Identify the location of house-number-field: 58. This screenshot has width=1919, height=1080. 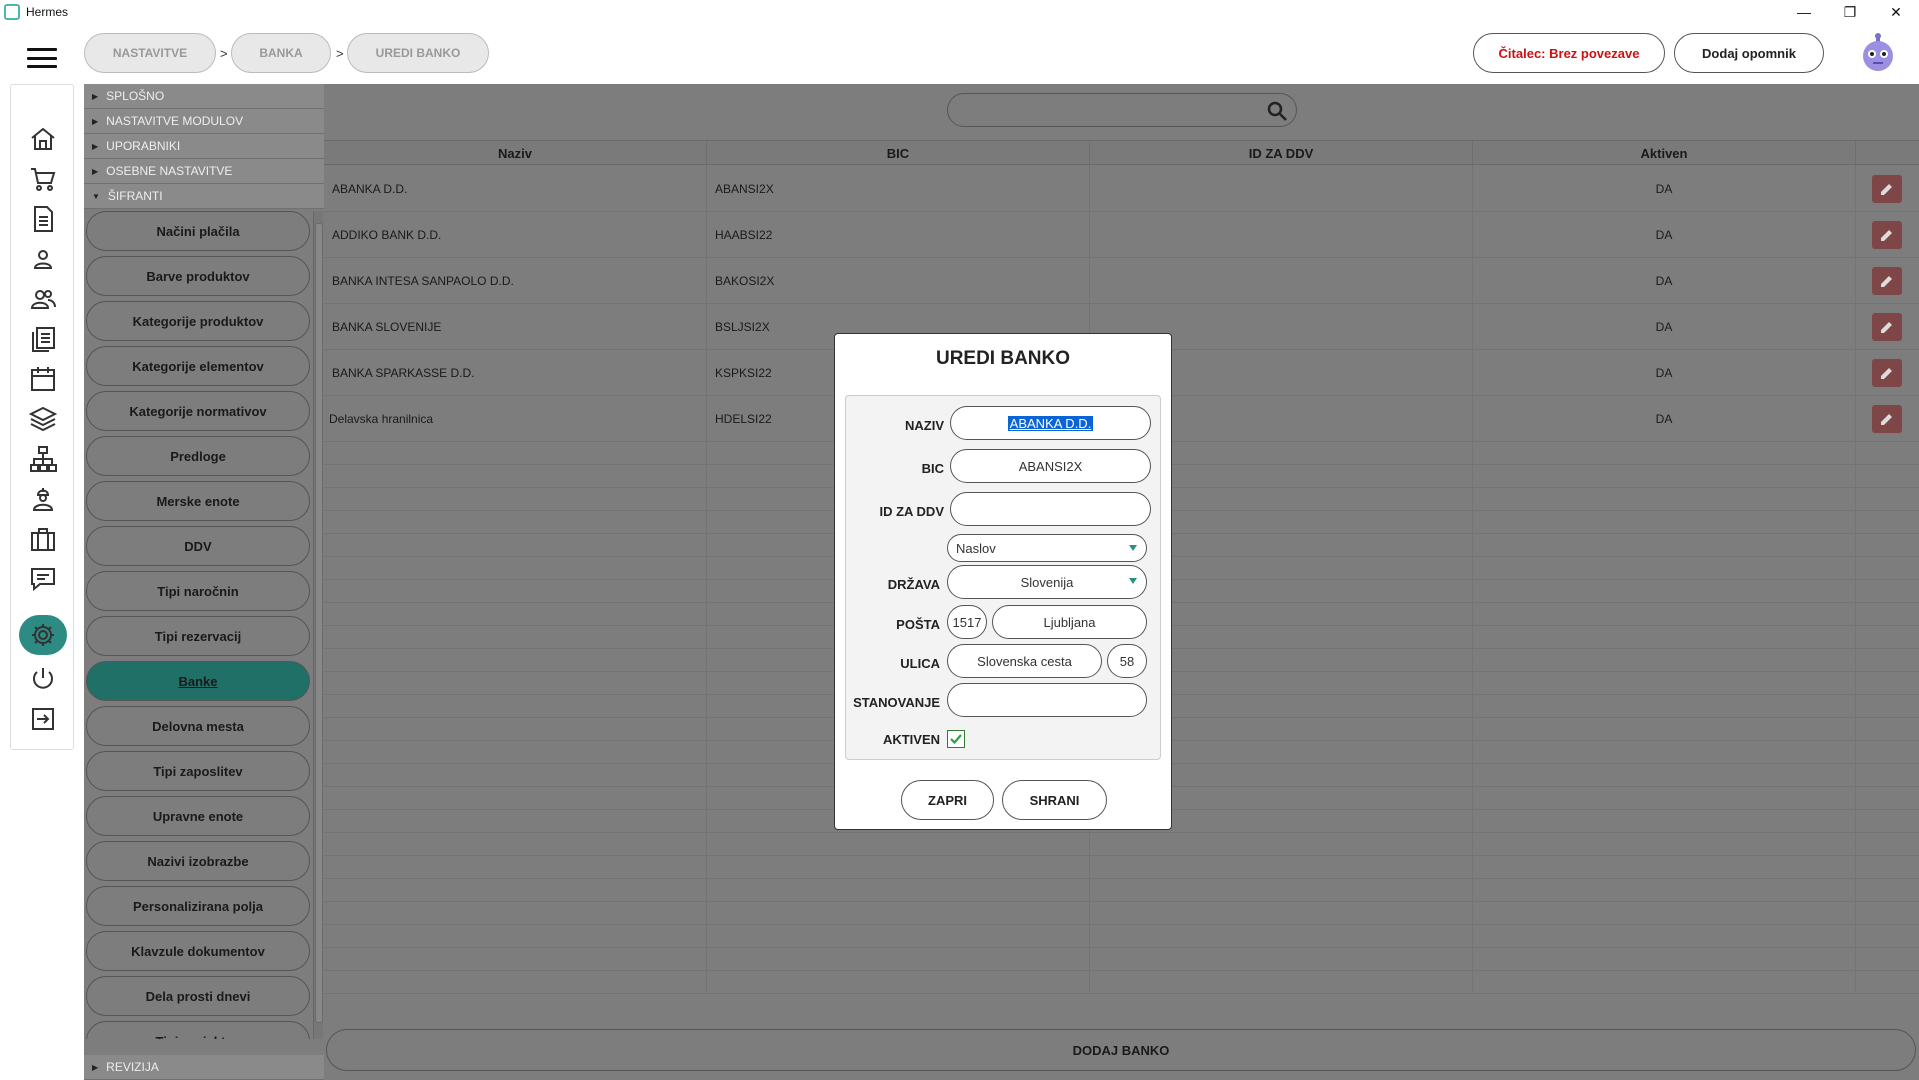
(1127, 661).